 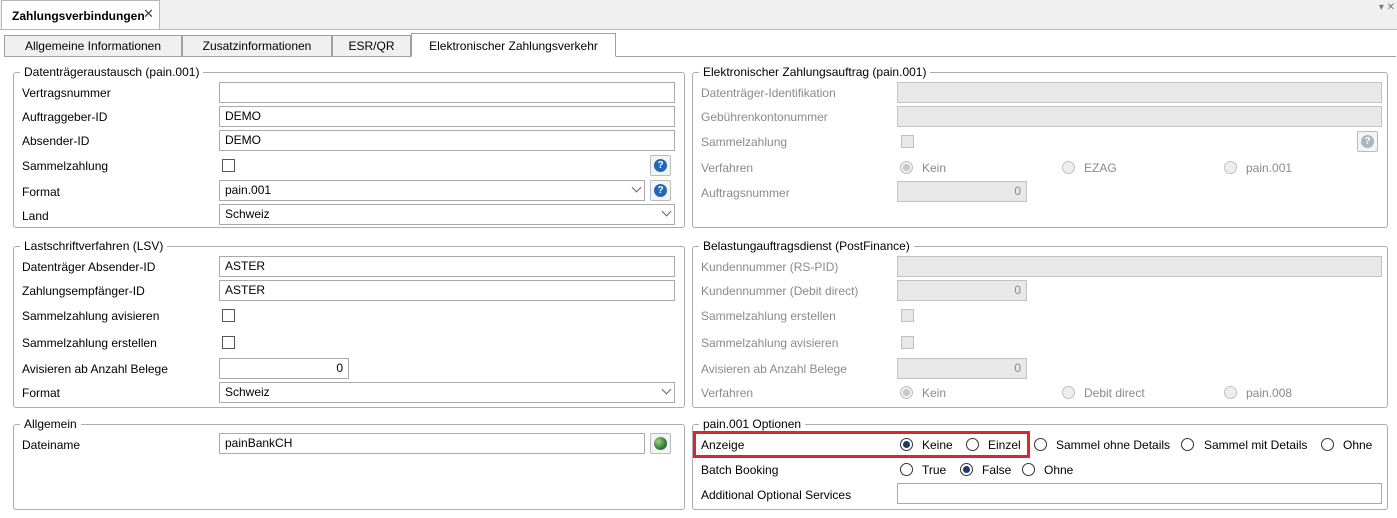 What do you see at coordinates (228, 165) in the screenshot?
I see `sammelzahlung-checkbox` at bounding box center [228, 165].